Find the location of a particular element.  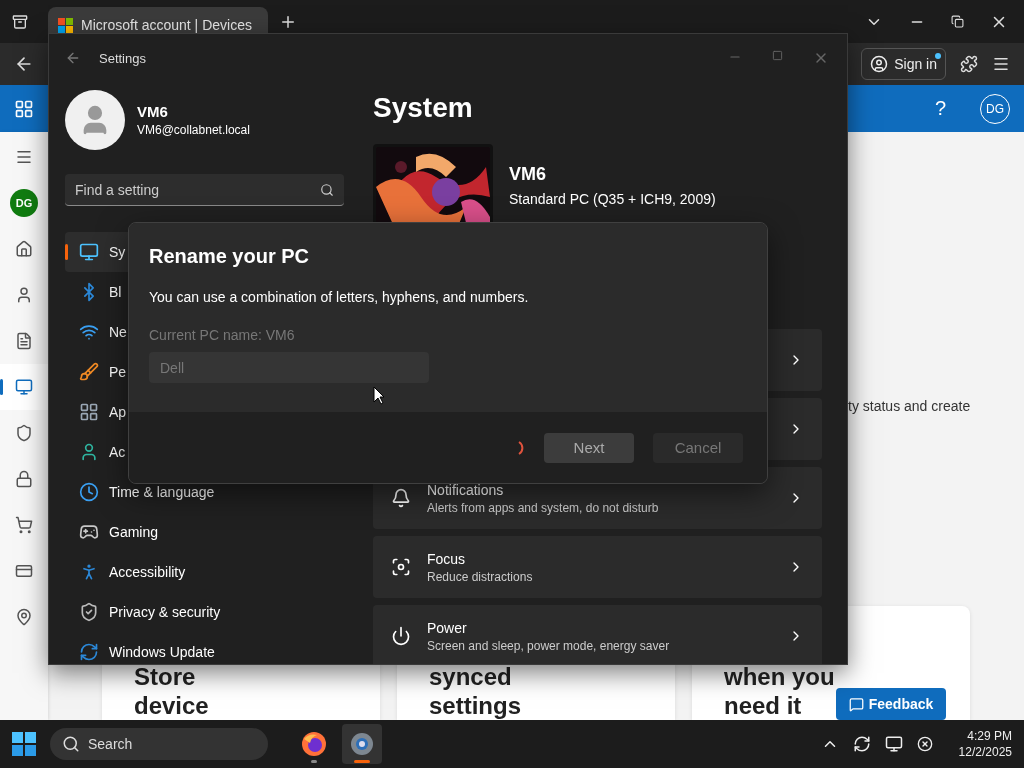

time-text: 4:29 PM is located at coordinates (989, 736).